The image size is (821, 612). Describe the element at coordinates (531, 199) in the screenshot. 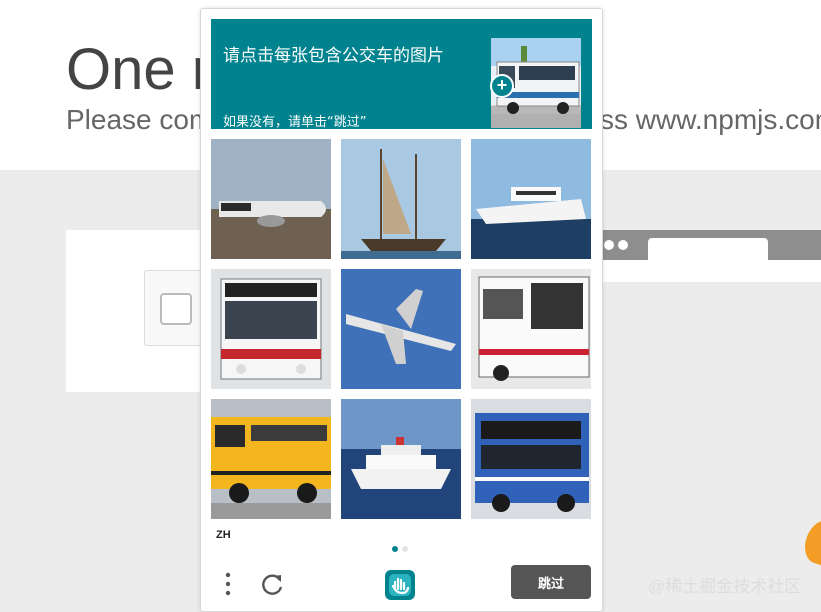

I see `tile-yacht` at that location.